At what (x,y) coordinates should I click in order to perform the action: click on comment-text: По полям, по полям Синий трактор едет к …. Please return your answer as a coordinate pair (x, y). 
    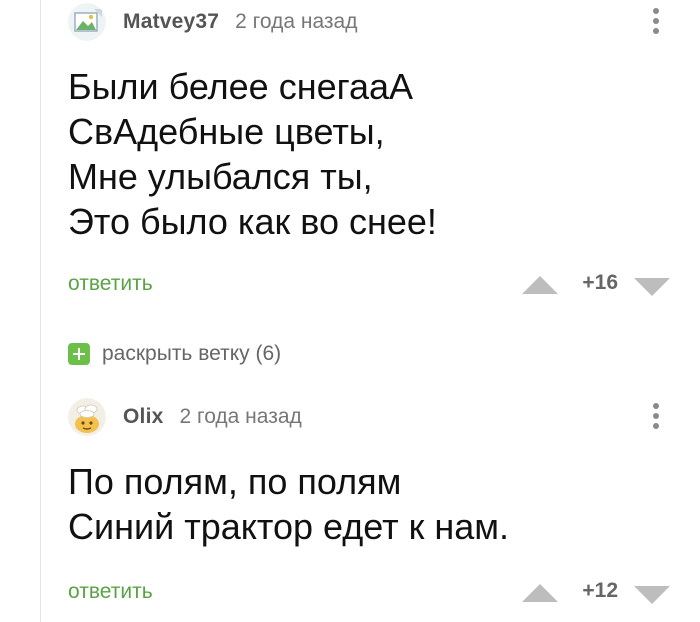
    Looking at the image, I should click on (378, 504).